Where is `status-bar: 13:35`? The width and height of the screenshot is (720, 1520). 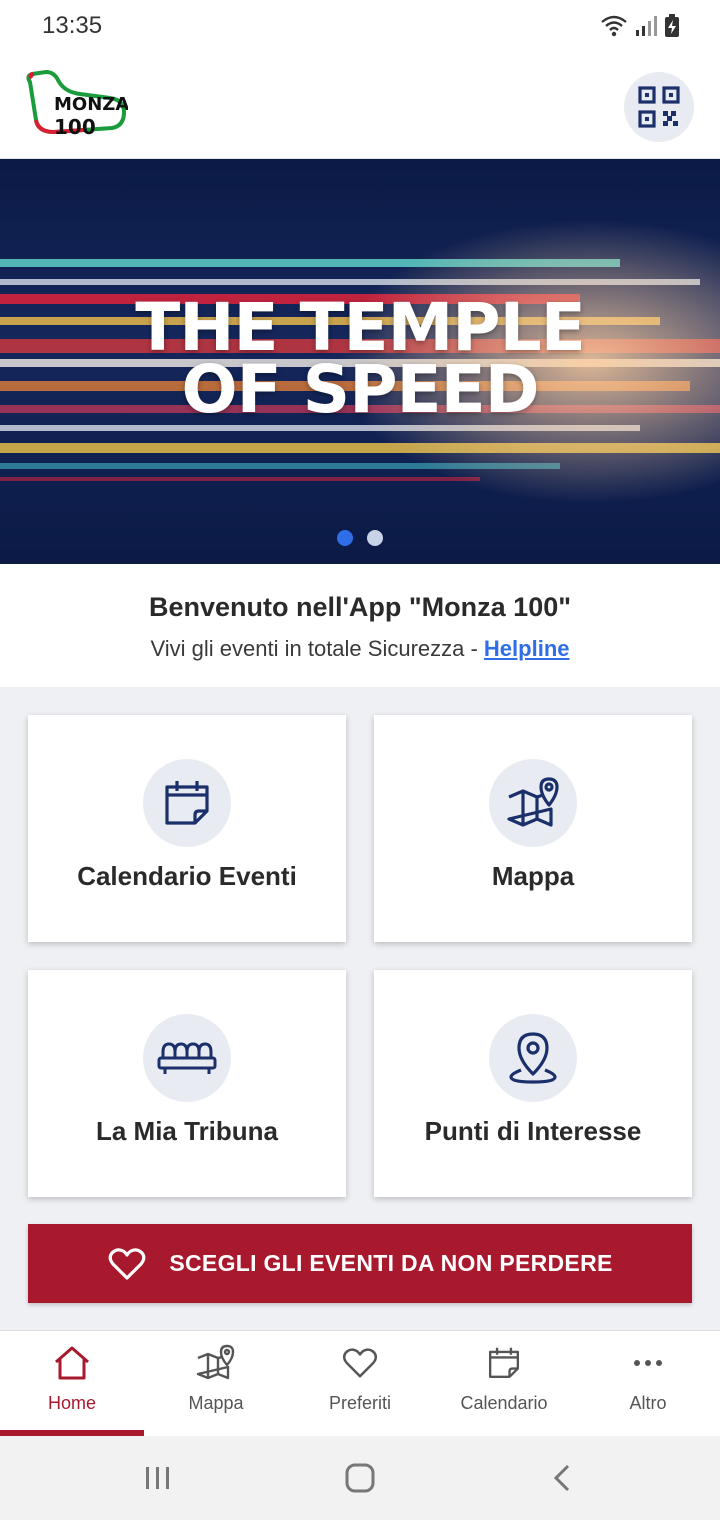 status-bar: 13:35 is located at coordinates (360, 28).